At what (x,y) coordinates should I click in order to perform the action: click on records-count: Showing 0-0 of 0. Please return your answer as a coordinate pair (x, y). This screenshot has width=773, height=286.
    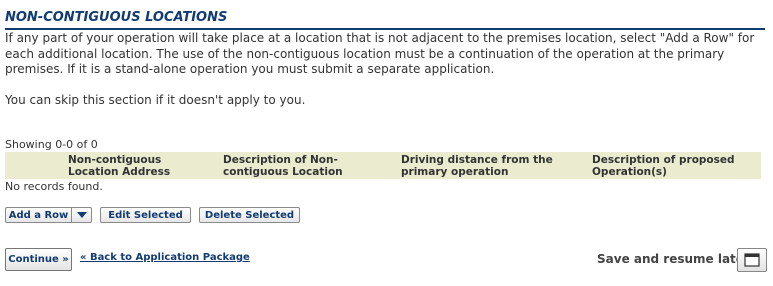
    Looking at the image, I should click on (51, 144).